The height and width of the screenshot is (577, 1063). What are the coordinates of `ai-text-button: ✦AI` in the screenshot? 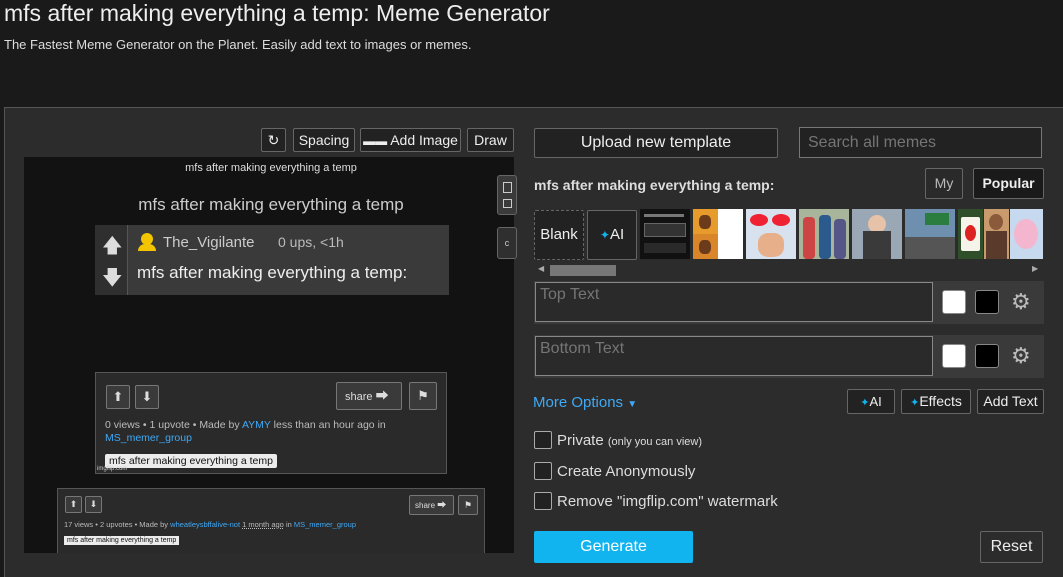 It's located at (871, 401).